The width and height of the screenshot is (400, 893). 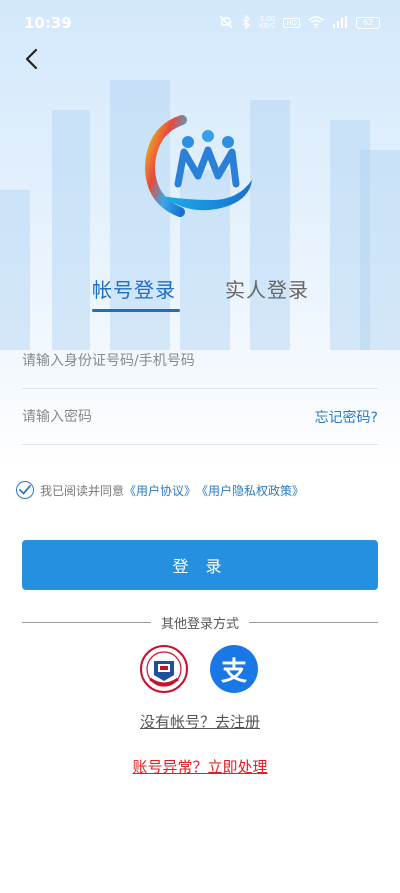 I want to click on status-time: 10:39, so click(x=48, y=23).